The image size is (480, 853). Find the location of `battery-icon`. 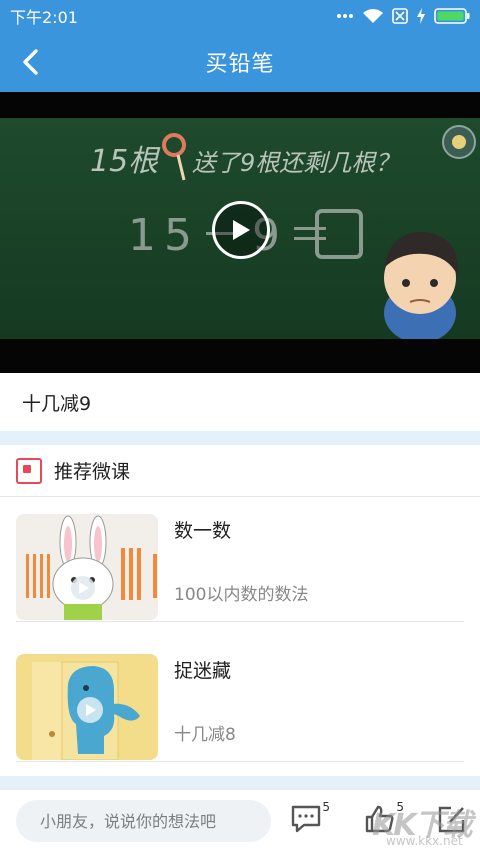

battery-icon is located at coordinates (452, 16).